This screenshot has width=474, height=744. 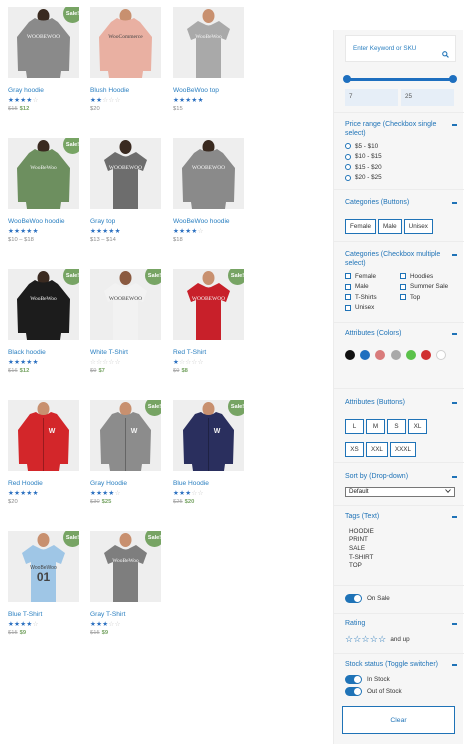 What do you see at coordinates (354, 449) in the screenshot?
I see `size-button: XS` at bounding box center [354, 449].